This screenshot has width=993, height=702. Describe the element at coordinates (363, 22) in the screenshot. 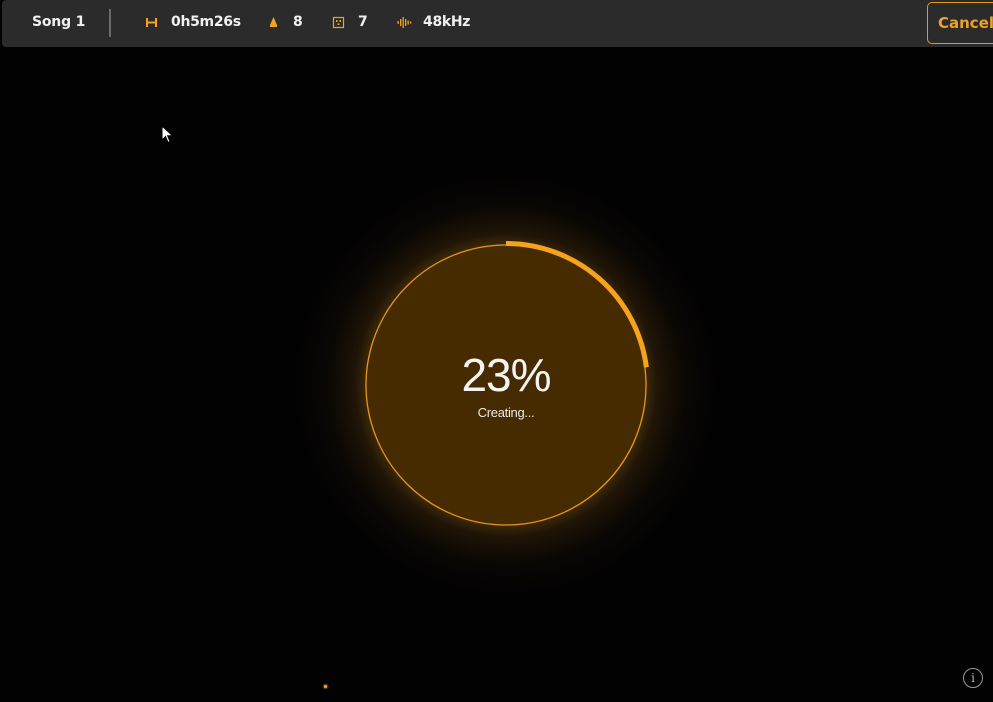

I see `bars-value: 7` at that location.